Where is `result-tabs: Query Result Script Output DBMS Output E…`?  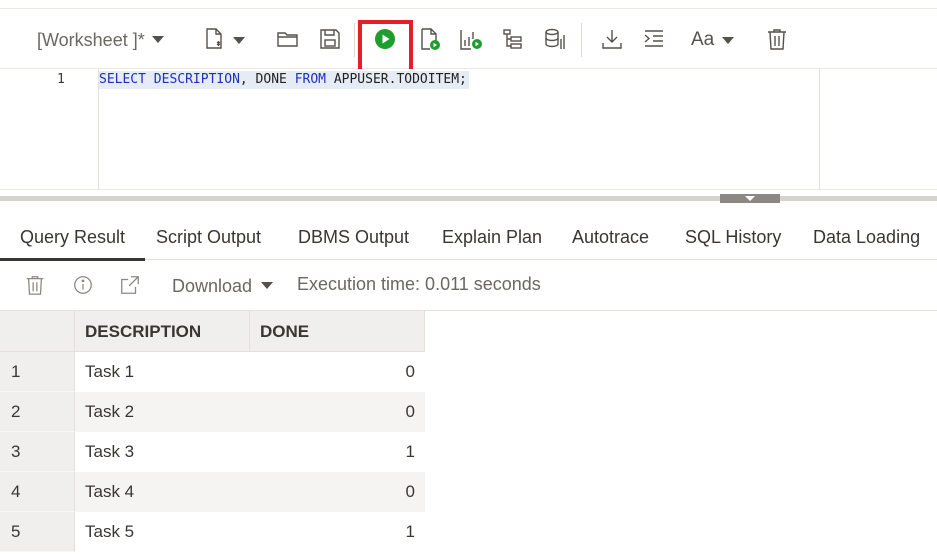 result-tabs: Query Result Script Output DBMS Output E… is located at coordinates (468, 235).